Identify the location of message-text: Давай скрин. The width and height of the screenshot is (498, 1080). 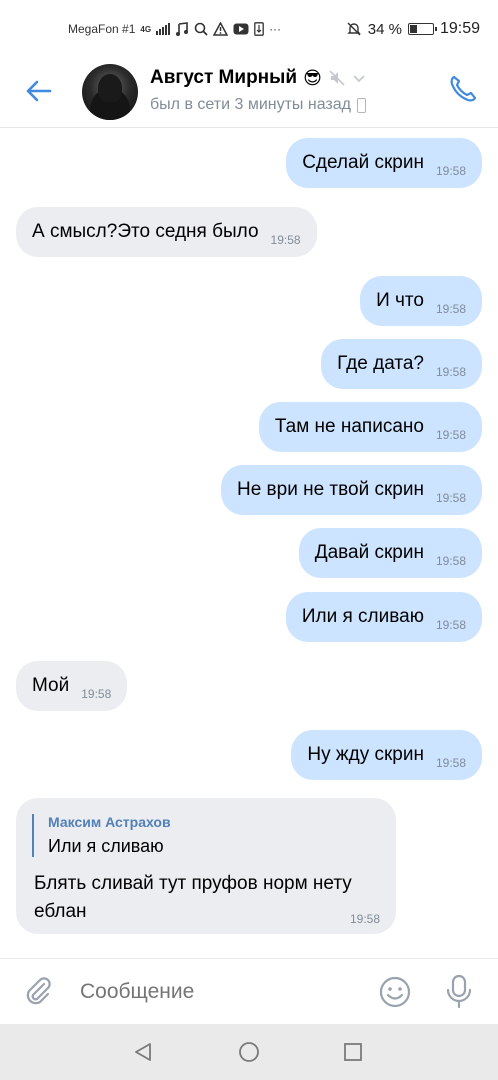
(369, 552).